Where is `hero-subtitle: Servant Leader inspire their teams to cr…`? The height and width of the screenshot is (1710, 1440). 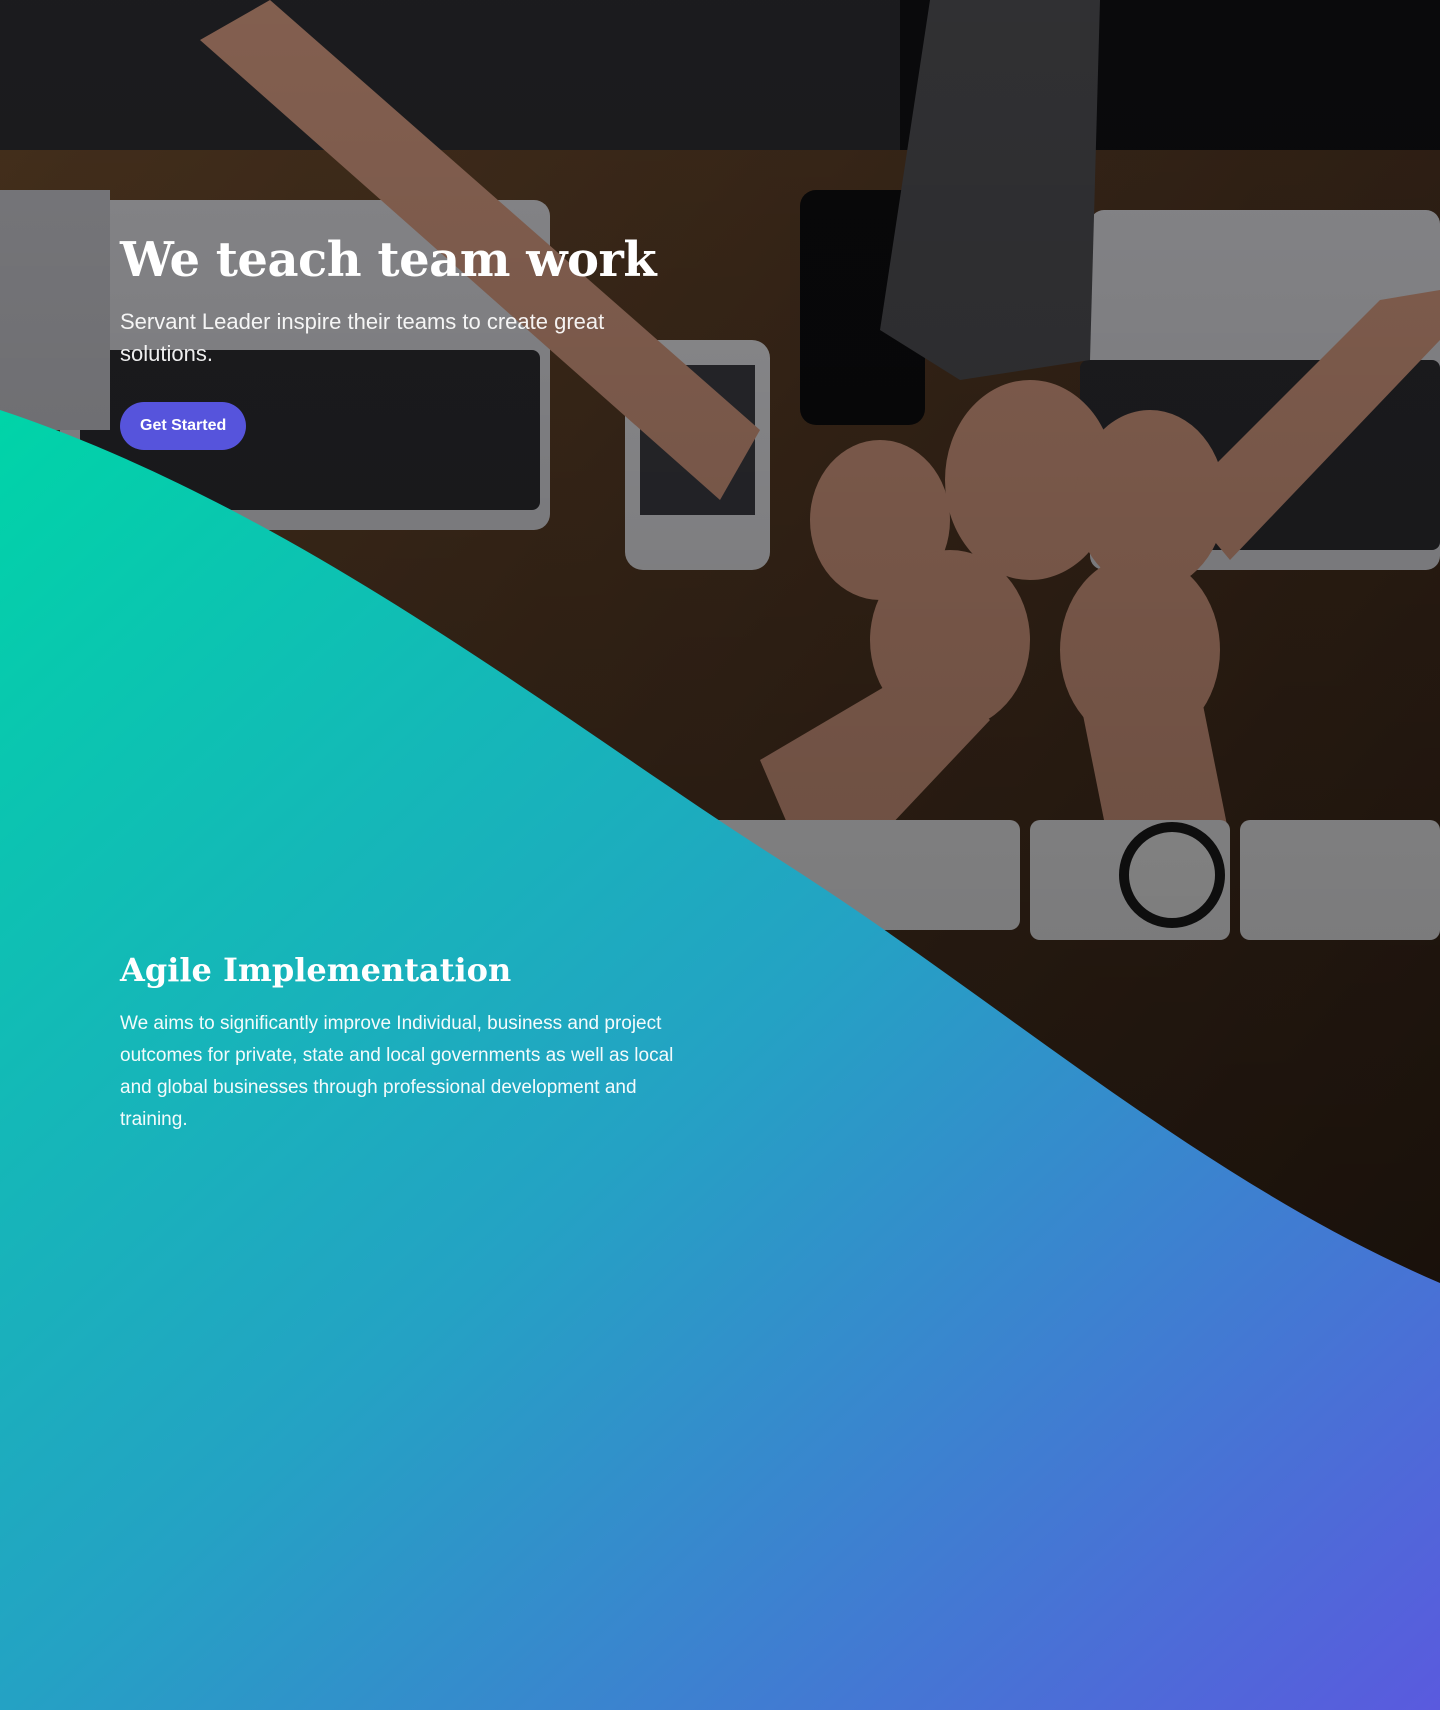
hero-subtitle: Servant Leader inspire their teams to cr… is located at coordinates (362, 337).